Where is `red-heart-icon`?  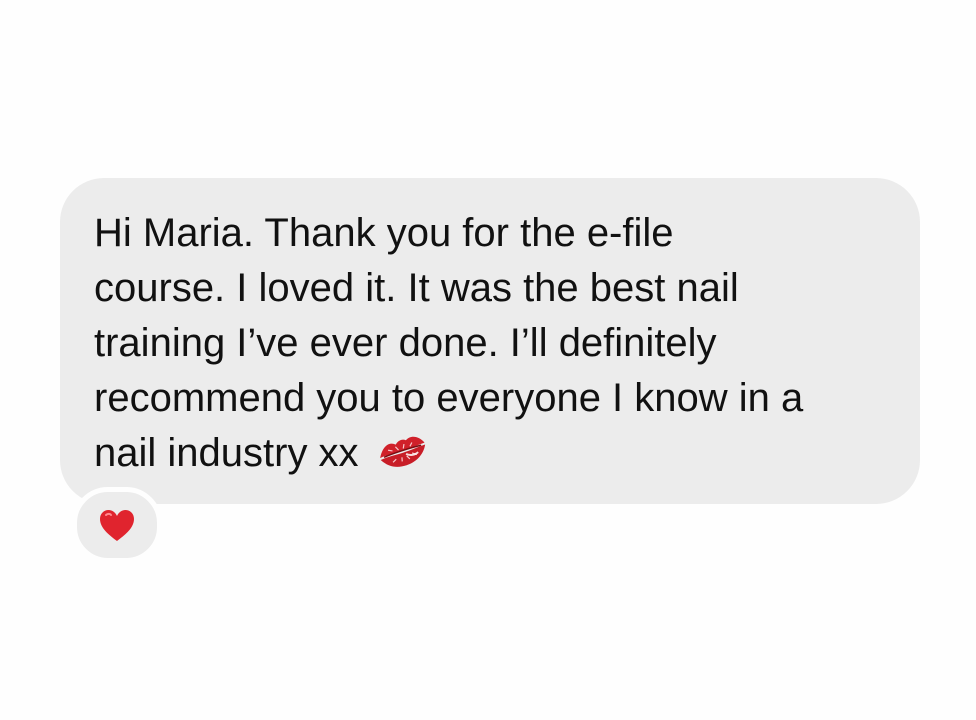
red-heart-icon is located at coordinates (117, 525).